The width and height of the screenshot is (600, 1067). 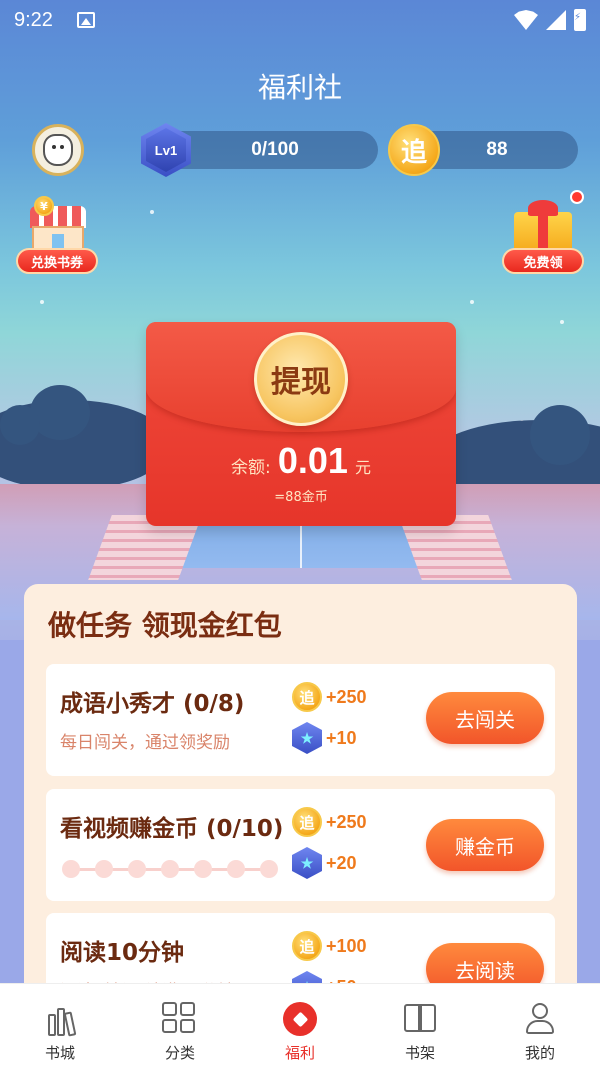 I want to click on level-progress: 0/100, so click(x=269, y=150).